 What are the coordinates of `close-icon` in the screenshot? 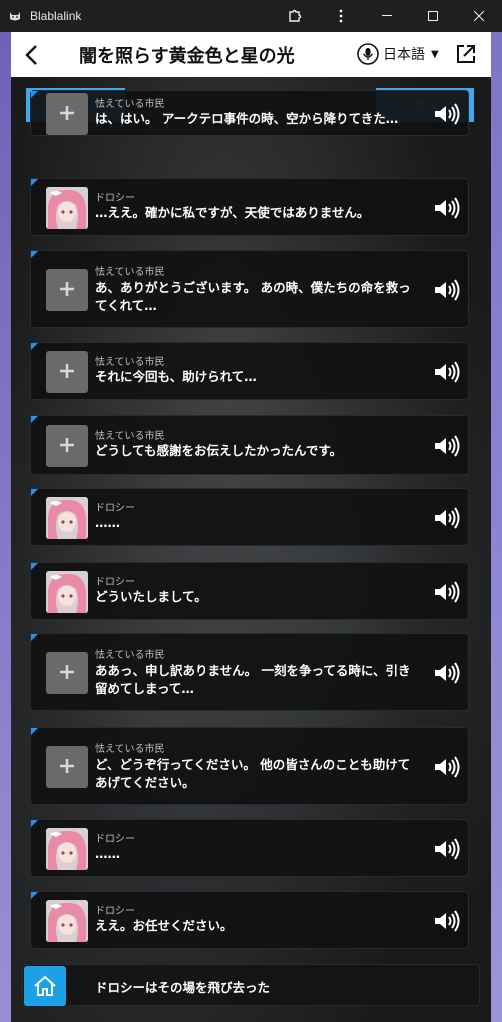 It's located at (479, 16).